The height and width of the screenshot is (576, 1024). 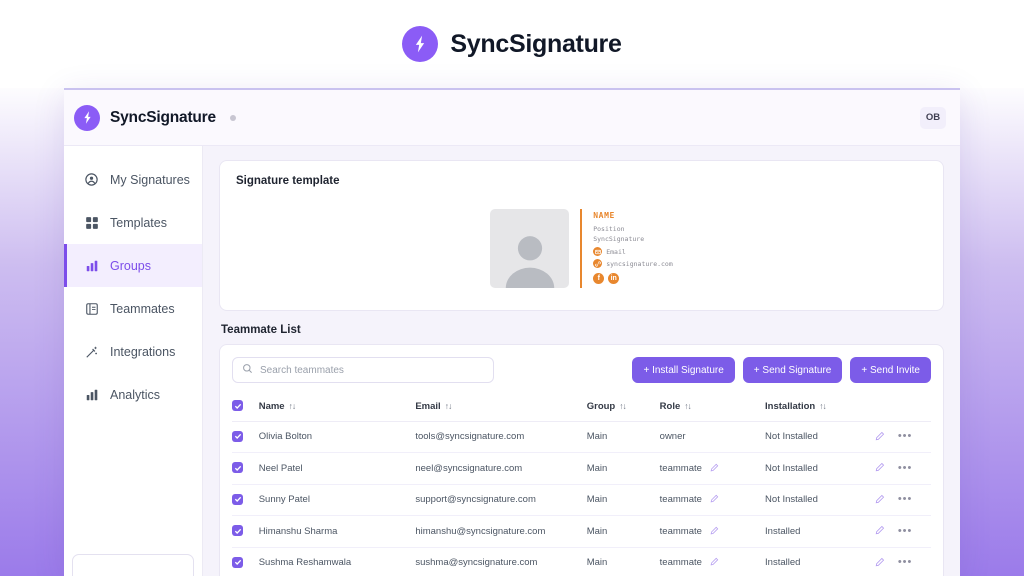 I want to click on cell-name: Olivia Bolton, so click(x=337, y=437).